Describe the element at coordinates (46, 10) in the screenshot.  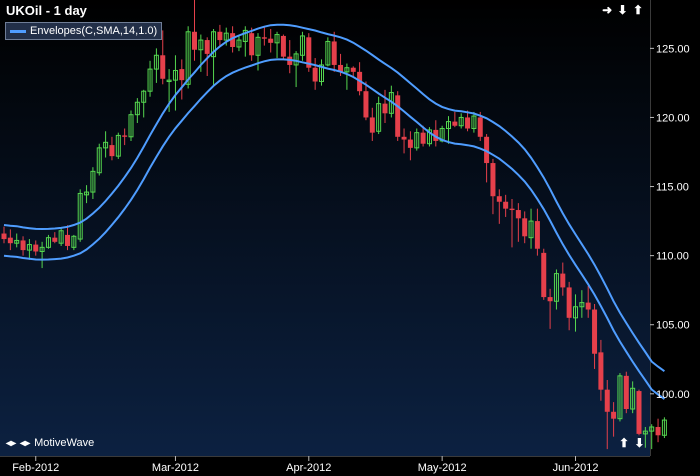
I see `chart-title: UKOil - 1 day` at that location.